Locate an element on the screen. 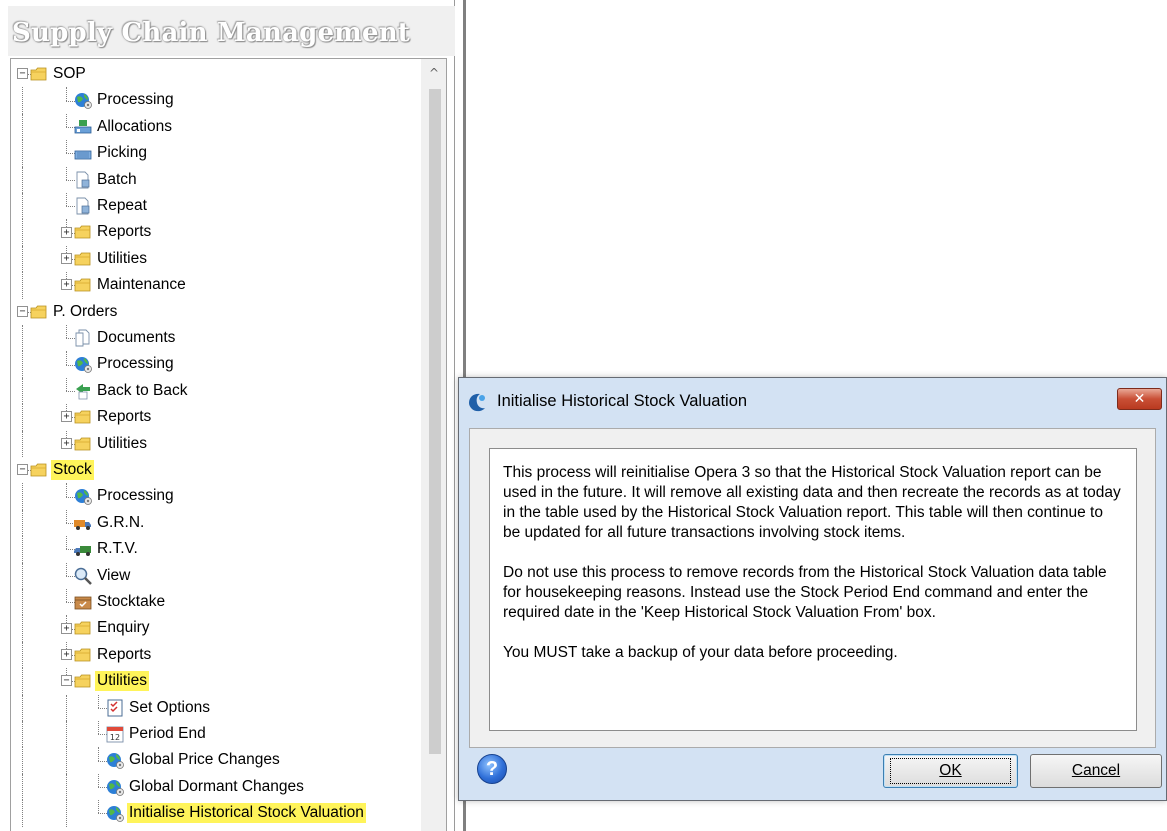 Image resolution: width=1167 pixels, height=831 pixels. tree-item-label: Picking is located at coordinates (122, 153).